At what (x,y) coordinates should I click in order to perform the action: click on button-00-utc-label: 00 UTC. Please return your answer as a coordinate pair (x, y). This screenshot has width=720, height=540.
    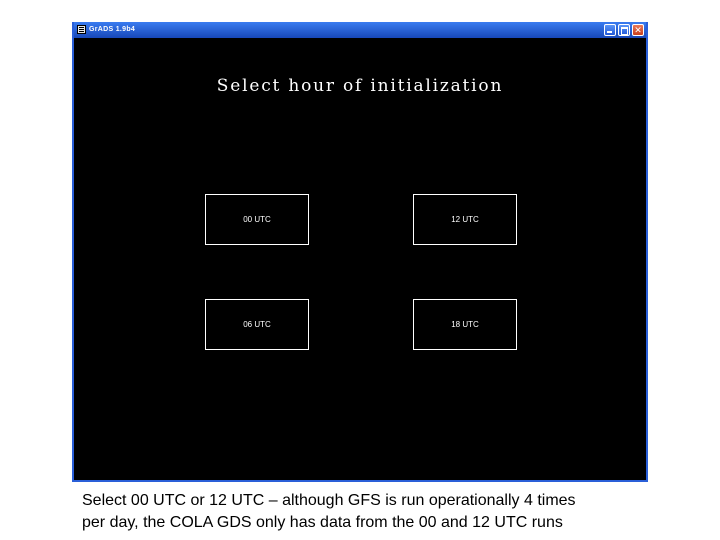
    Looking at the image, I should click on (257, 219).